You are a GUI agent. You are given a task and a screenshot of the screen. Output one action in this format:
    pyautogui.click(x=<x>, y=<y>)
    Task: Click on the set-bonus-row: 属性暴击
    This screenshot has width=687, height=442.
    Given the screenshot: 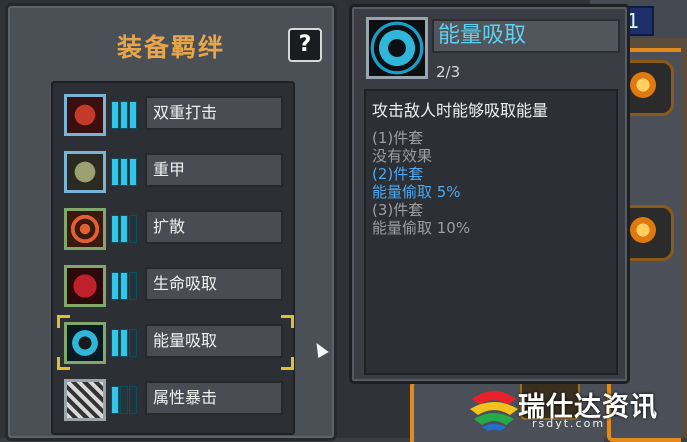 What is the action you would take?
    pyautogui.click(x=172, y=398)
    